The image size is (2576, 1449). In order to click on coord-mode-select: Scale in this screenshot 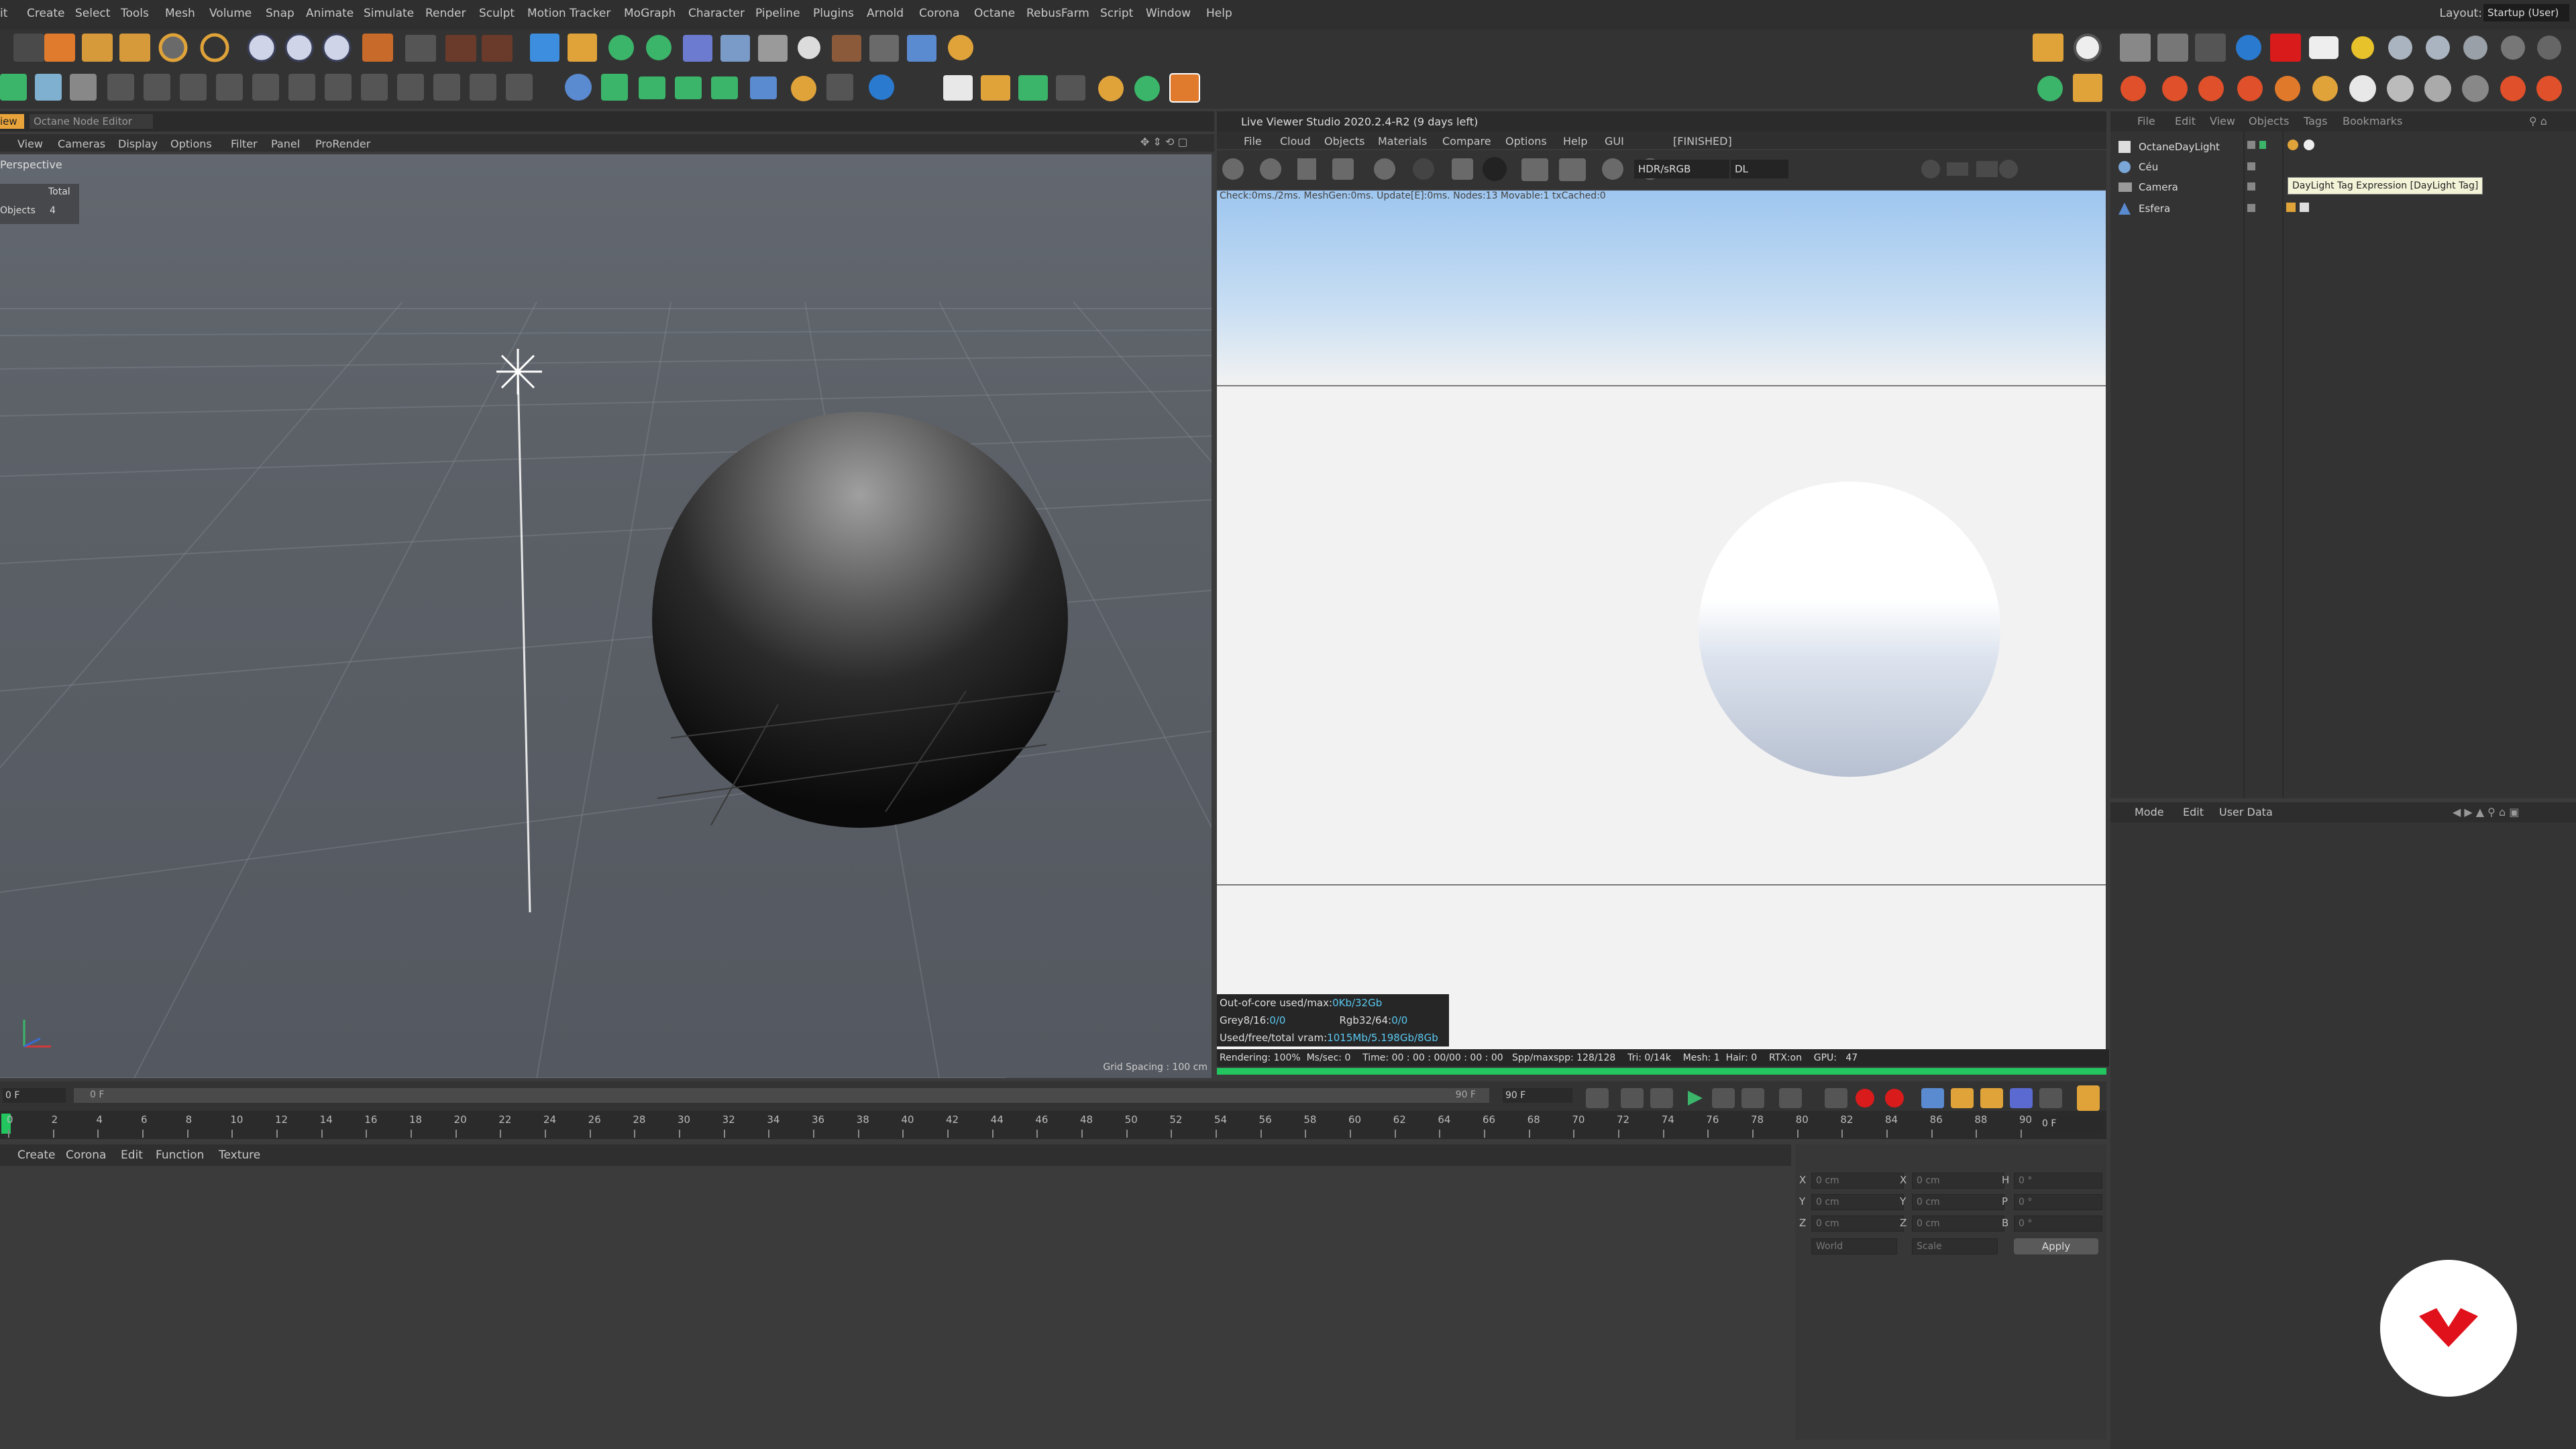, I will do `click(1955, 1246)`.